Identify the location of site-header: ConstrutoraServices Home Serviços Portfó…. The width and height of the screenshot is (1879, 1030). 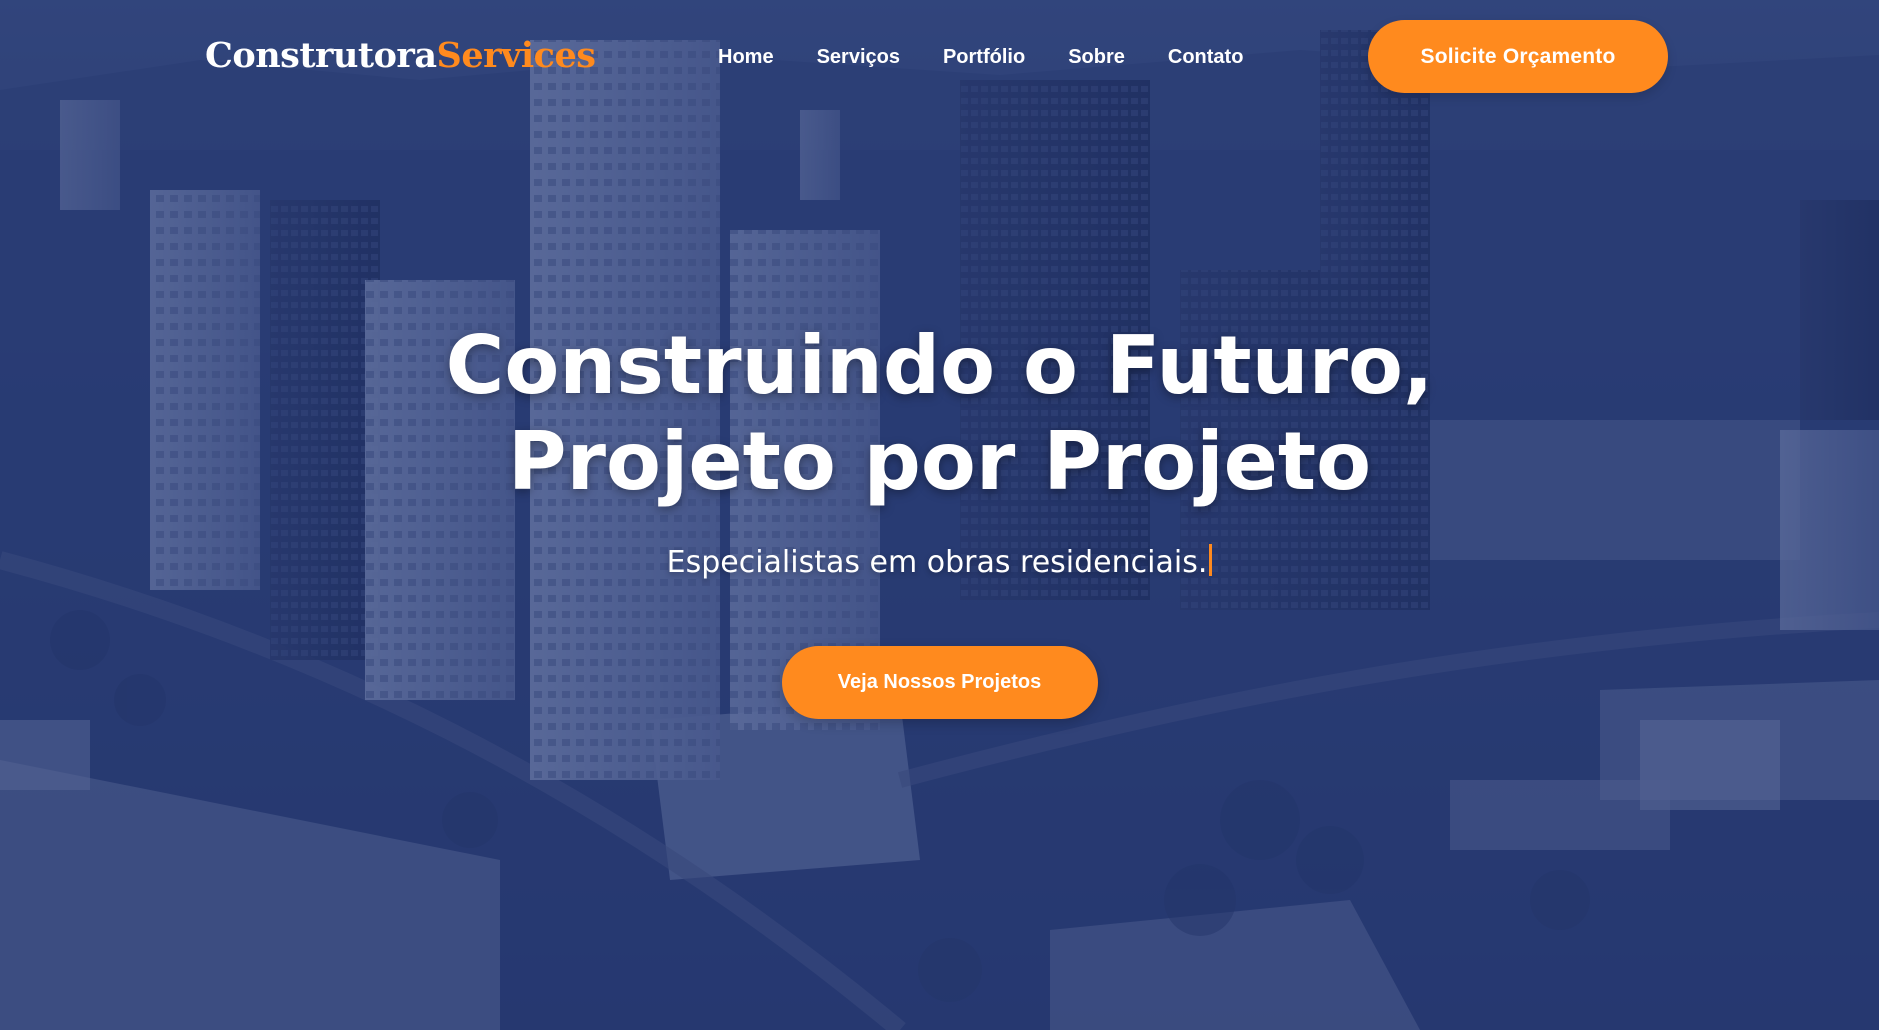
(939, 57).